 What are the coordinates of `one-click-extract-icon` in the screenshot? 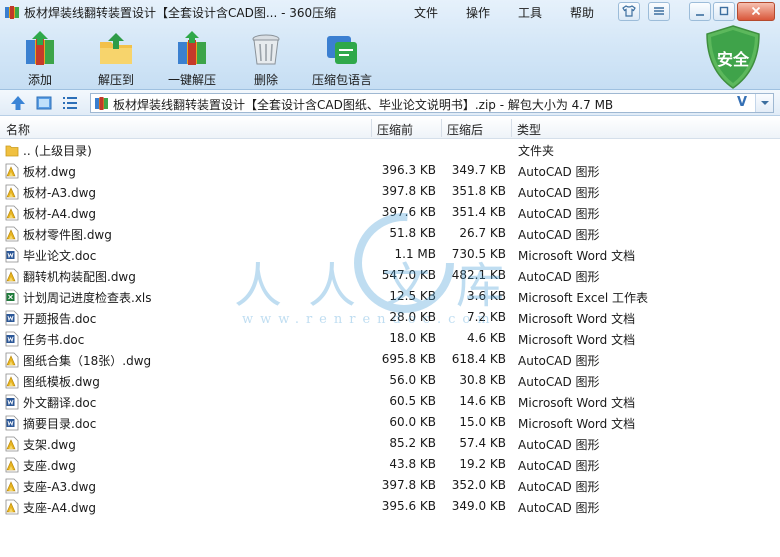 It's located at (192, 48).